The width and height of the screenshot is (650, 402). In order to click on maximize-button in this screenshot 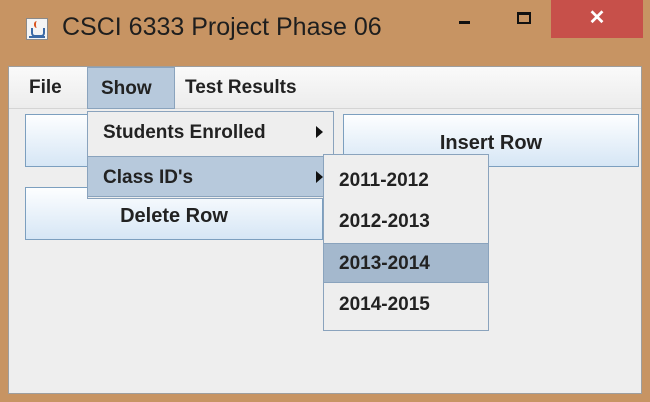, I will do `click(525, 19)`.